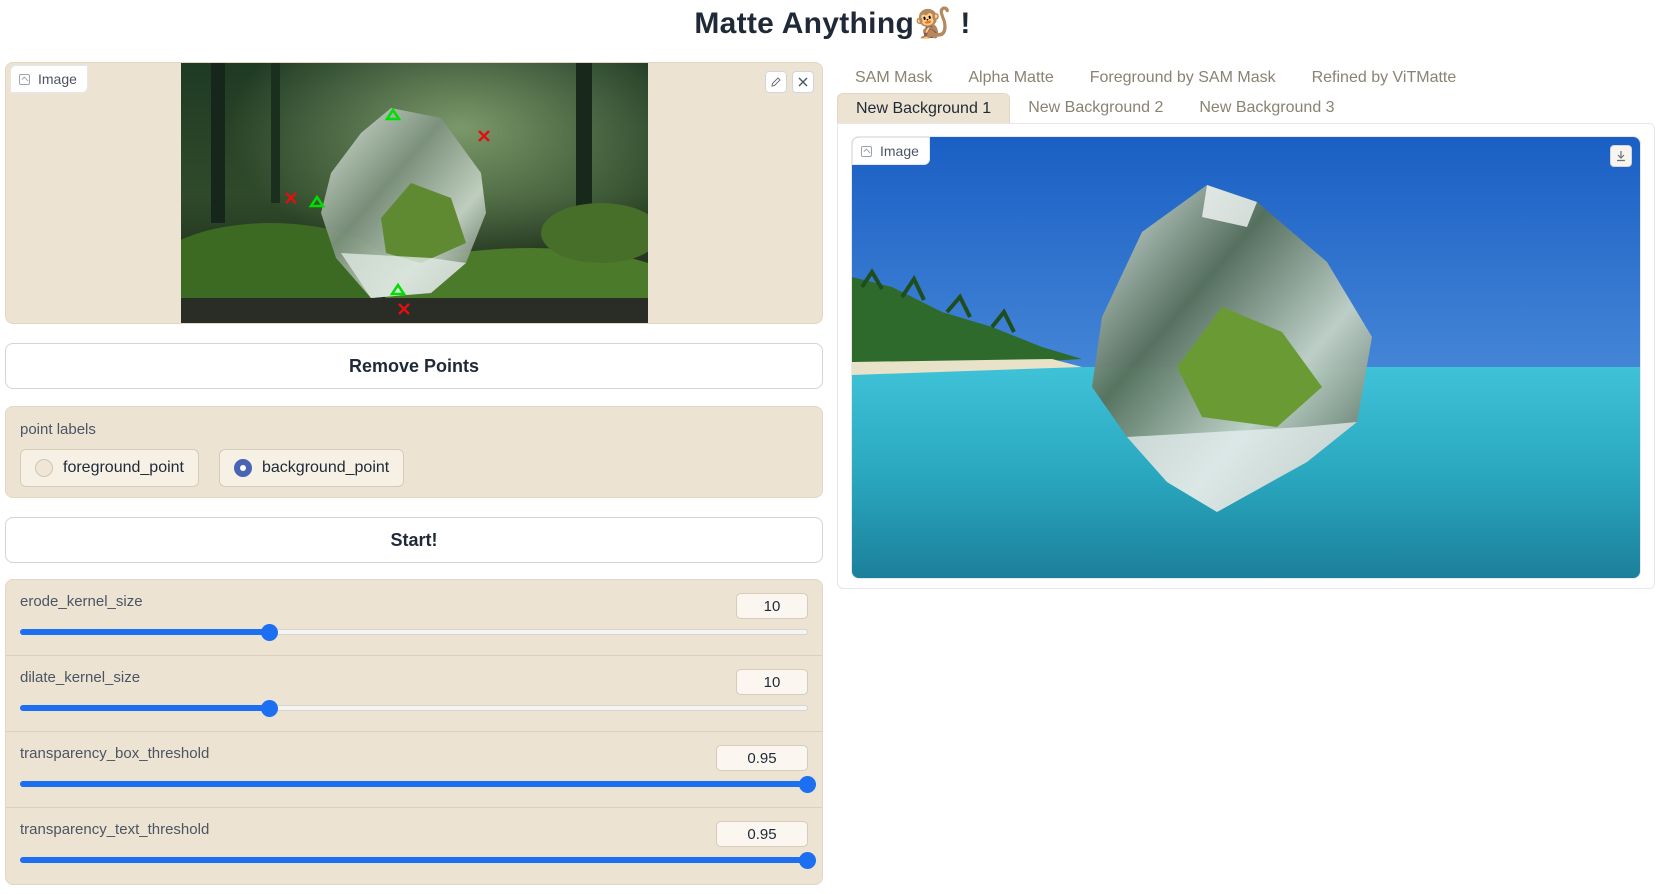 The height and width of the screenshot is (894, 1665). I want to click on slider-label: erode_kernel_size, so click(81, 601).